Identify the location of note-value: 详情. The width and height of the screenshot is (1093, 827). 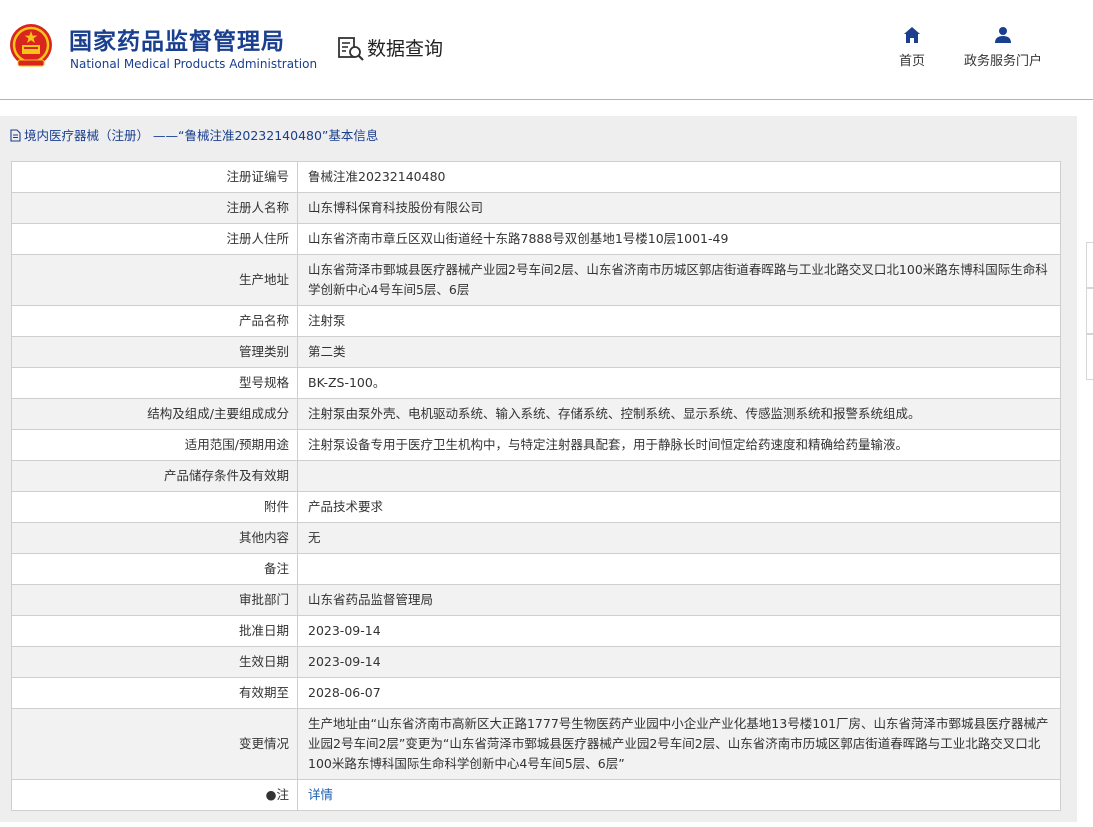
(679, 795).